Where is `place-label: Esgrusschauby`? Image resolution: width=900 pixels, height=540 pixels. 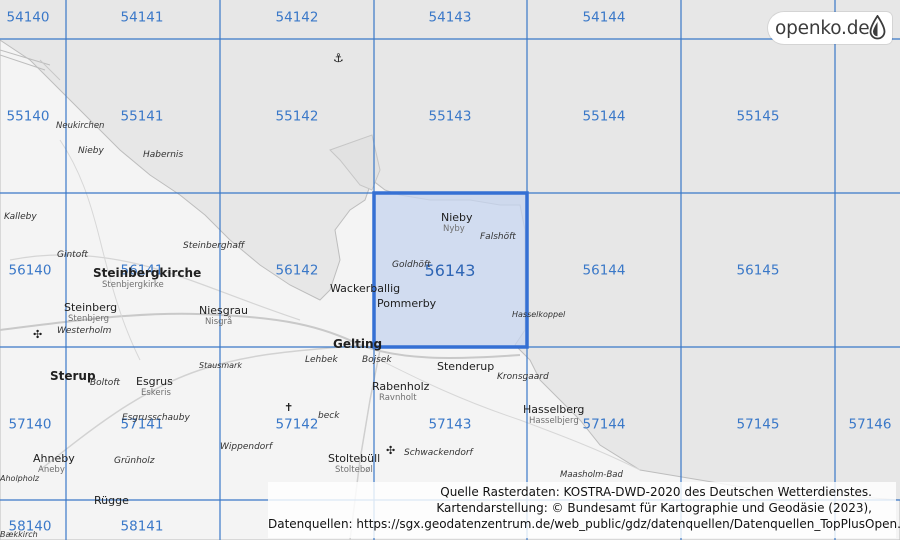 place-label: Esgrusschauby is located at coordinates (156, 418).